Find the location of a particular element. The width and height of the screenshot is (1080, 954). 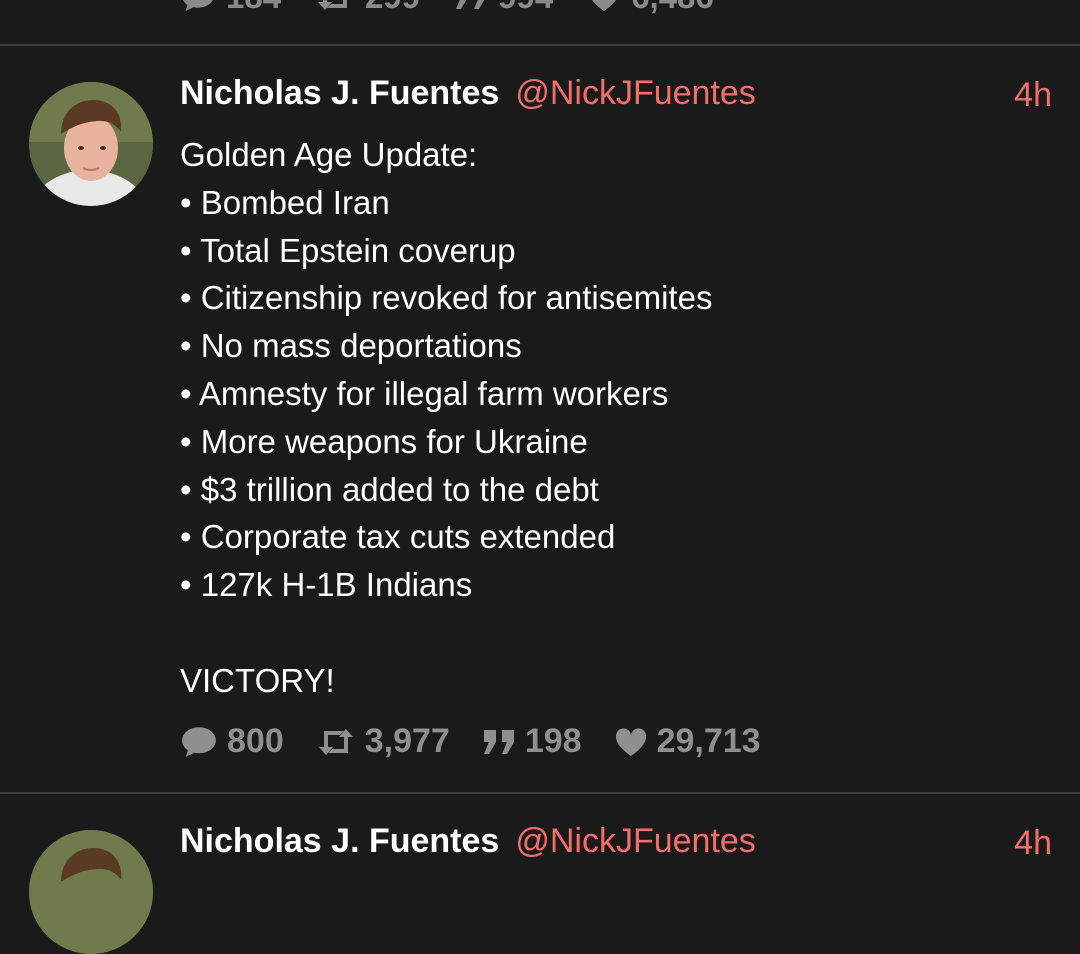

reply-count: 800 is located at coordinates (255, 741).